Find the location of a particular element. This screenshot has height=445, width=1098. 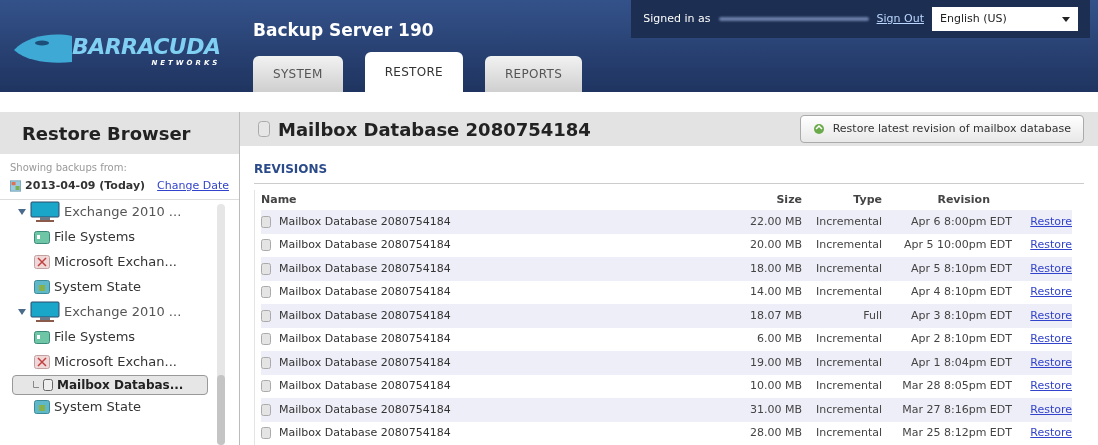

language-select: English (US) is located at coordinates (1005, 19).